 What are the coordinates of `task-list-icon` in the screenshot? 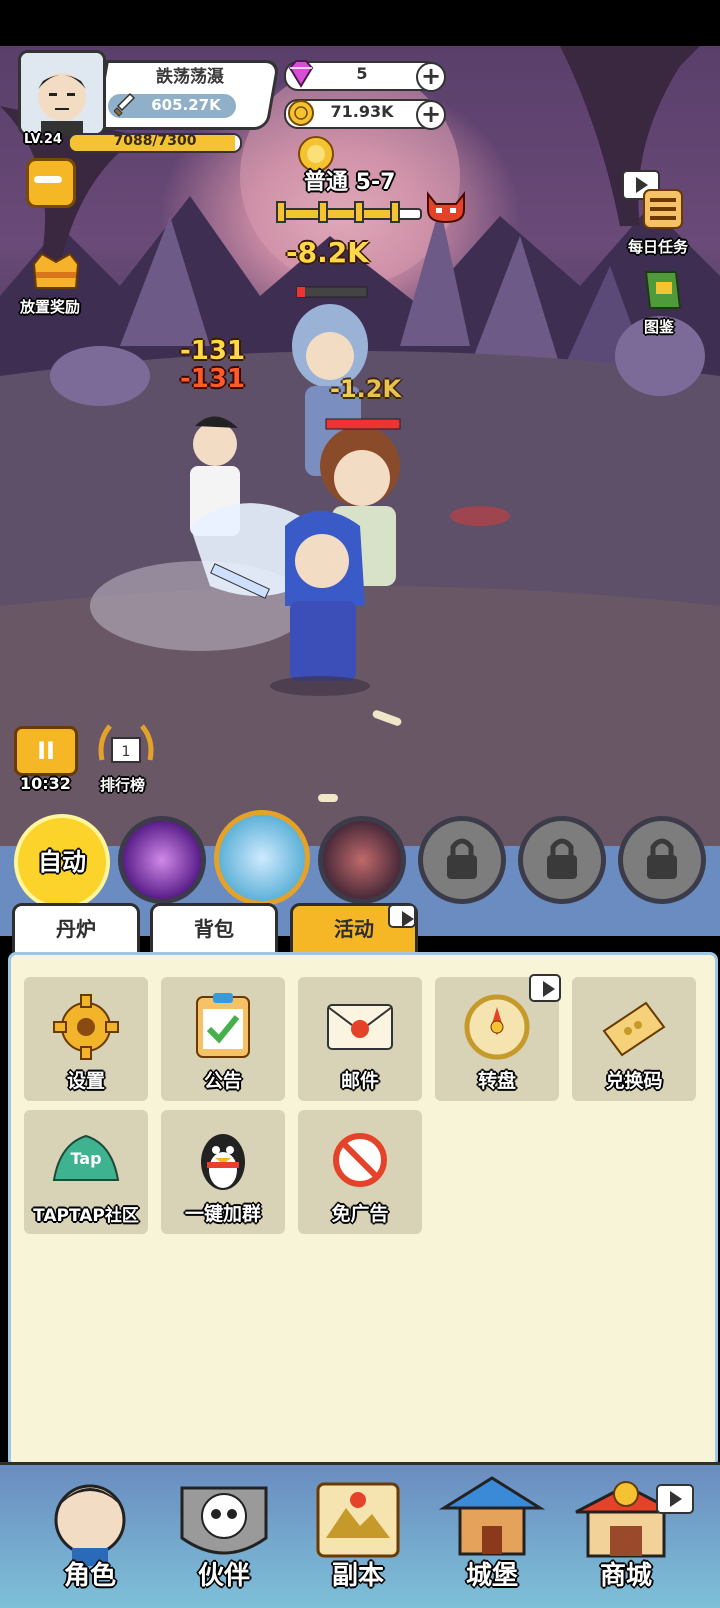 It's located at (663, 209).